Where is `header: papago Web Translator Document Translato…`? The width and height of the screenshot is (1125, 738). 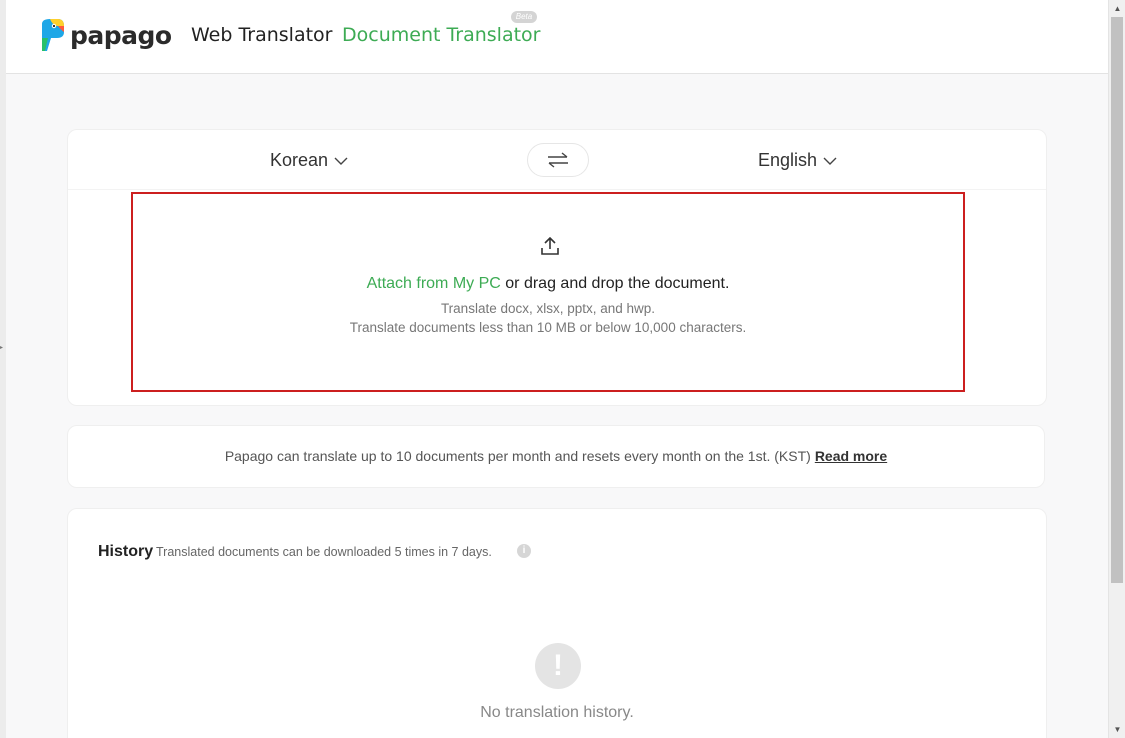
header: papago Web Translator Document Translato… is located at coordinates (557, 37).